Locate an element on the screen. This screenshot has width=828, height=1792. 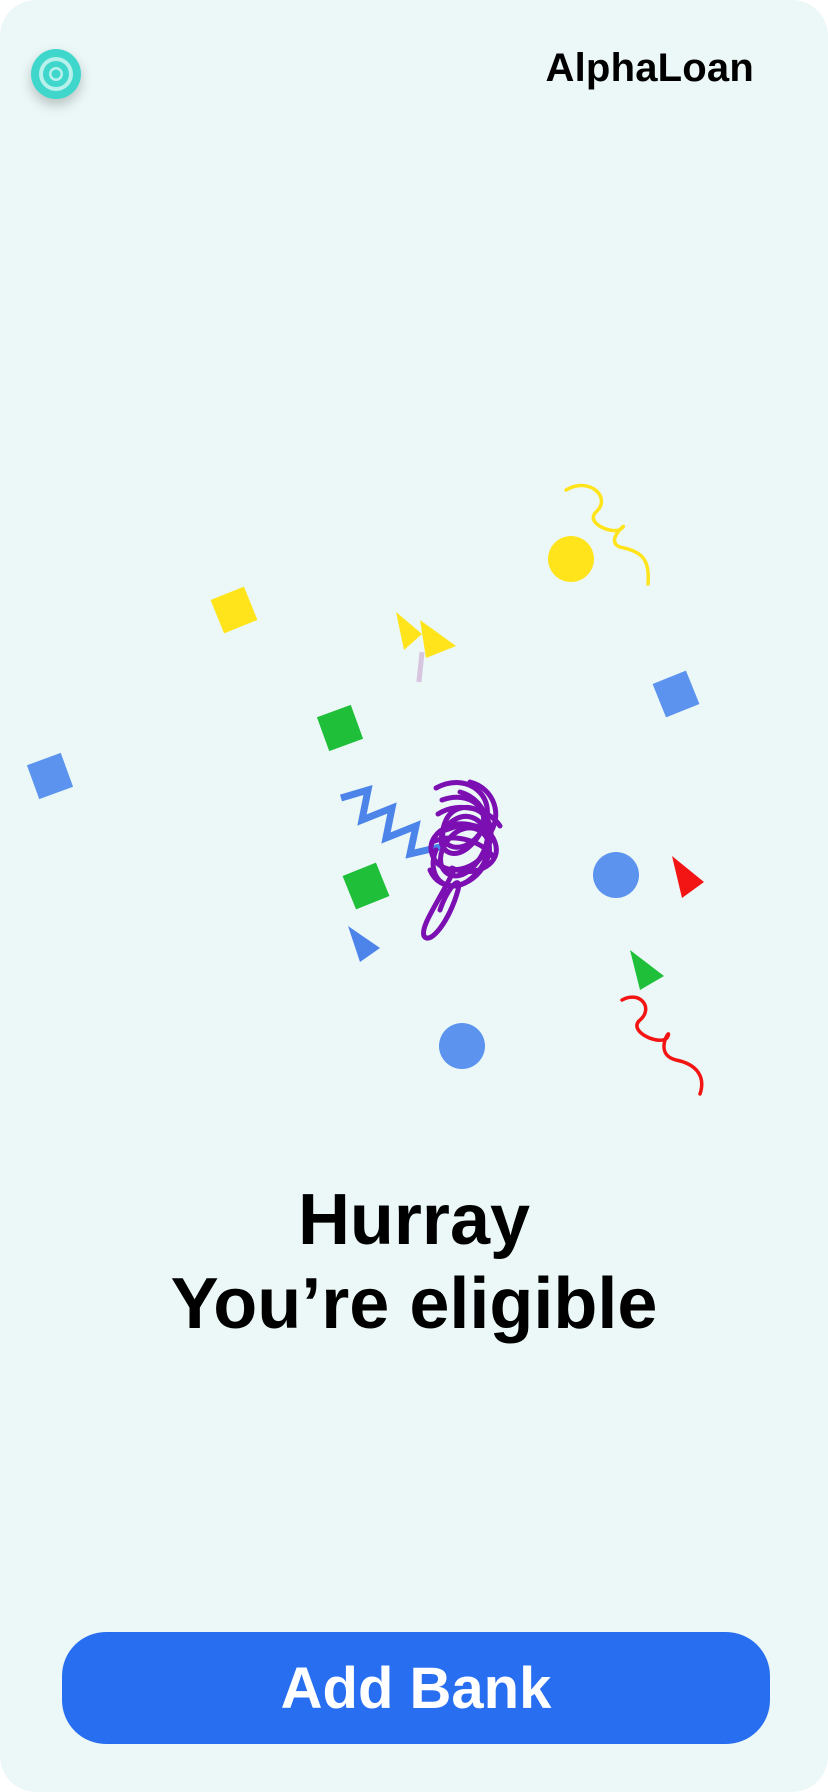
green-triangle is located at coordinates (647, 970).